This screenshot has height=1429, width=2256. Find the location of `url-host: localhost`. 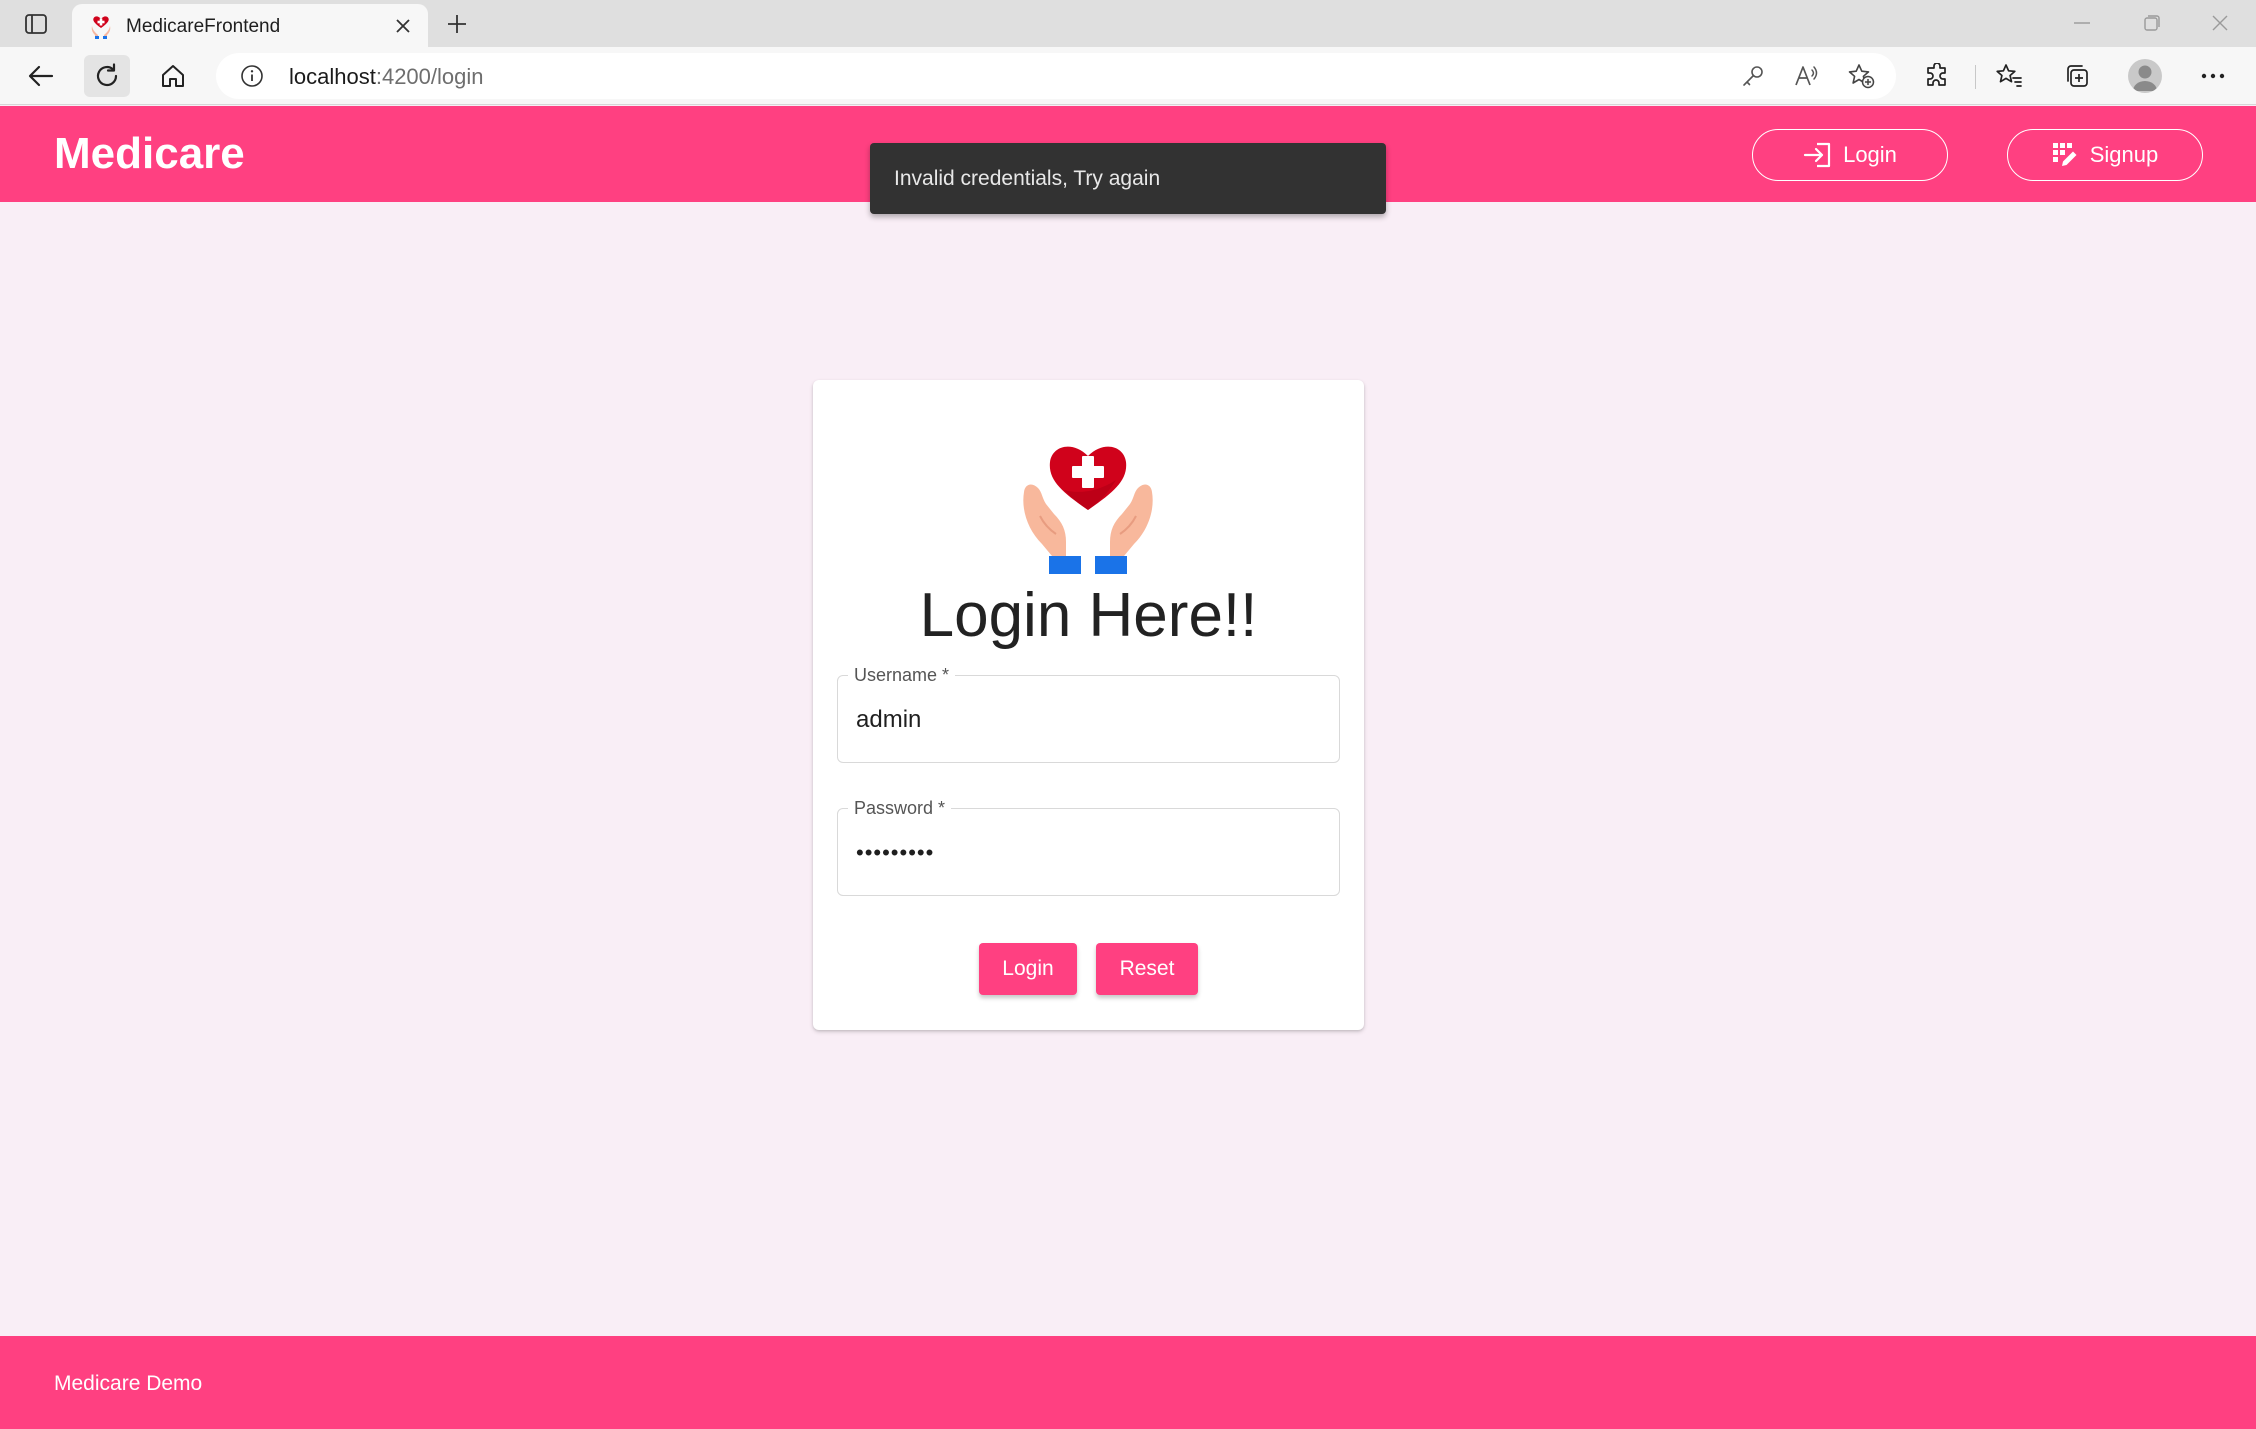

url-host: localhost is located at coordinates (332, 76).